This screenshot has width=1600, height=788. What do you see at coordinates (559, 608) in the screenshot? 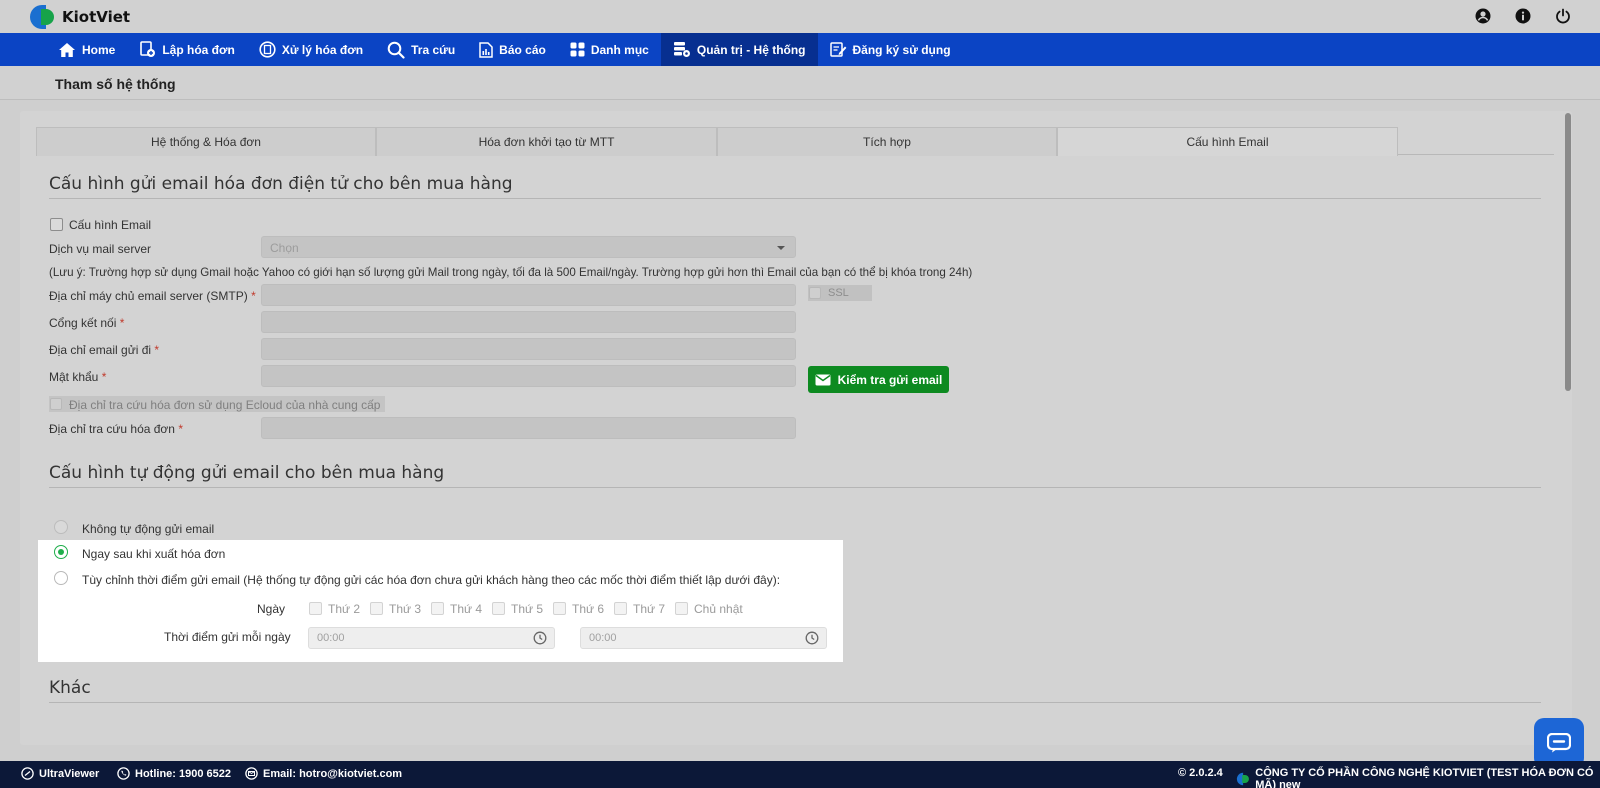
I see `day-checkbox-fri` at bounding box center [559, 608].